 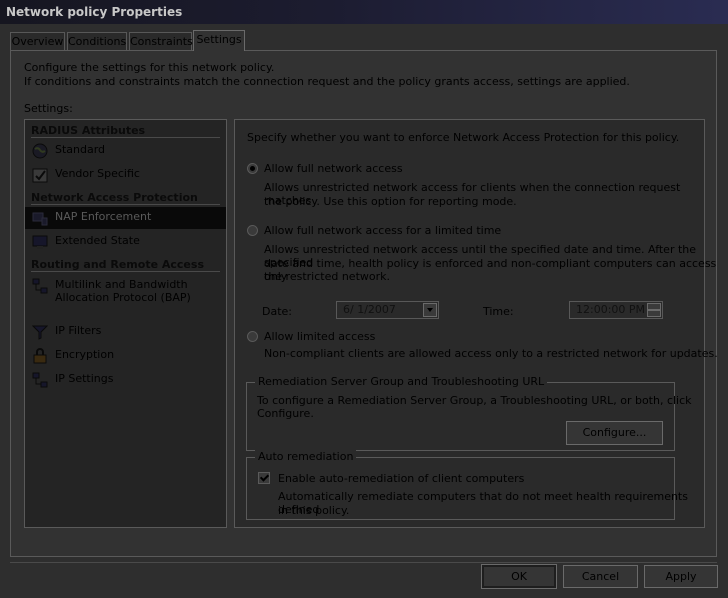 I want to click on category-routing-remote-access: Routing and Remote Access, so click(x=117, y=264).